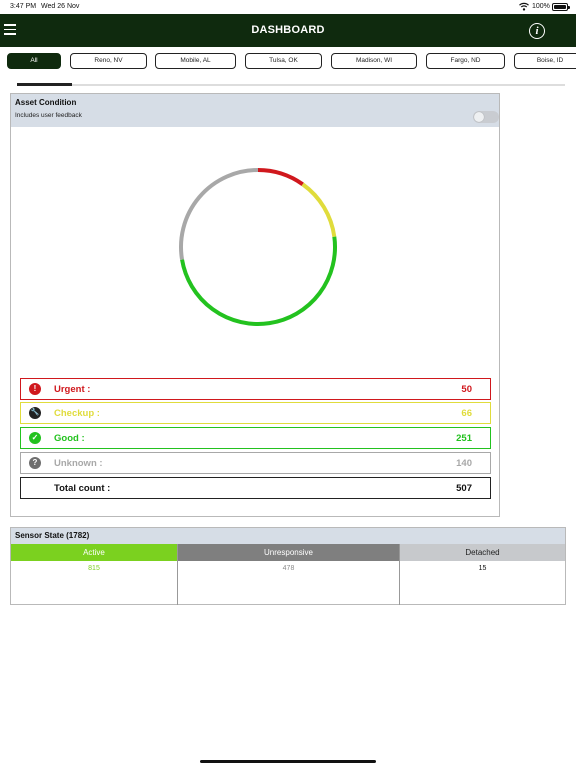 Image resolution: width=576 pixels, height=768 pixels. Describe the element at coordinates (60, 6) in the screenshot. I see `status-date: Wed 26 Nov` at that location.